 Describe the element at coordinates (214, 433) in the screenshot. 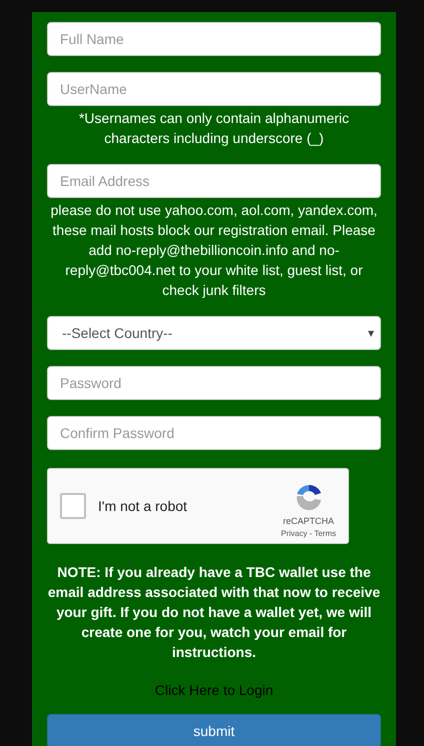

I see `input-field: Confirm Password` at that location.